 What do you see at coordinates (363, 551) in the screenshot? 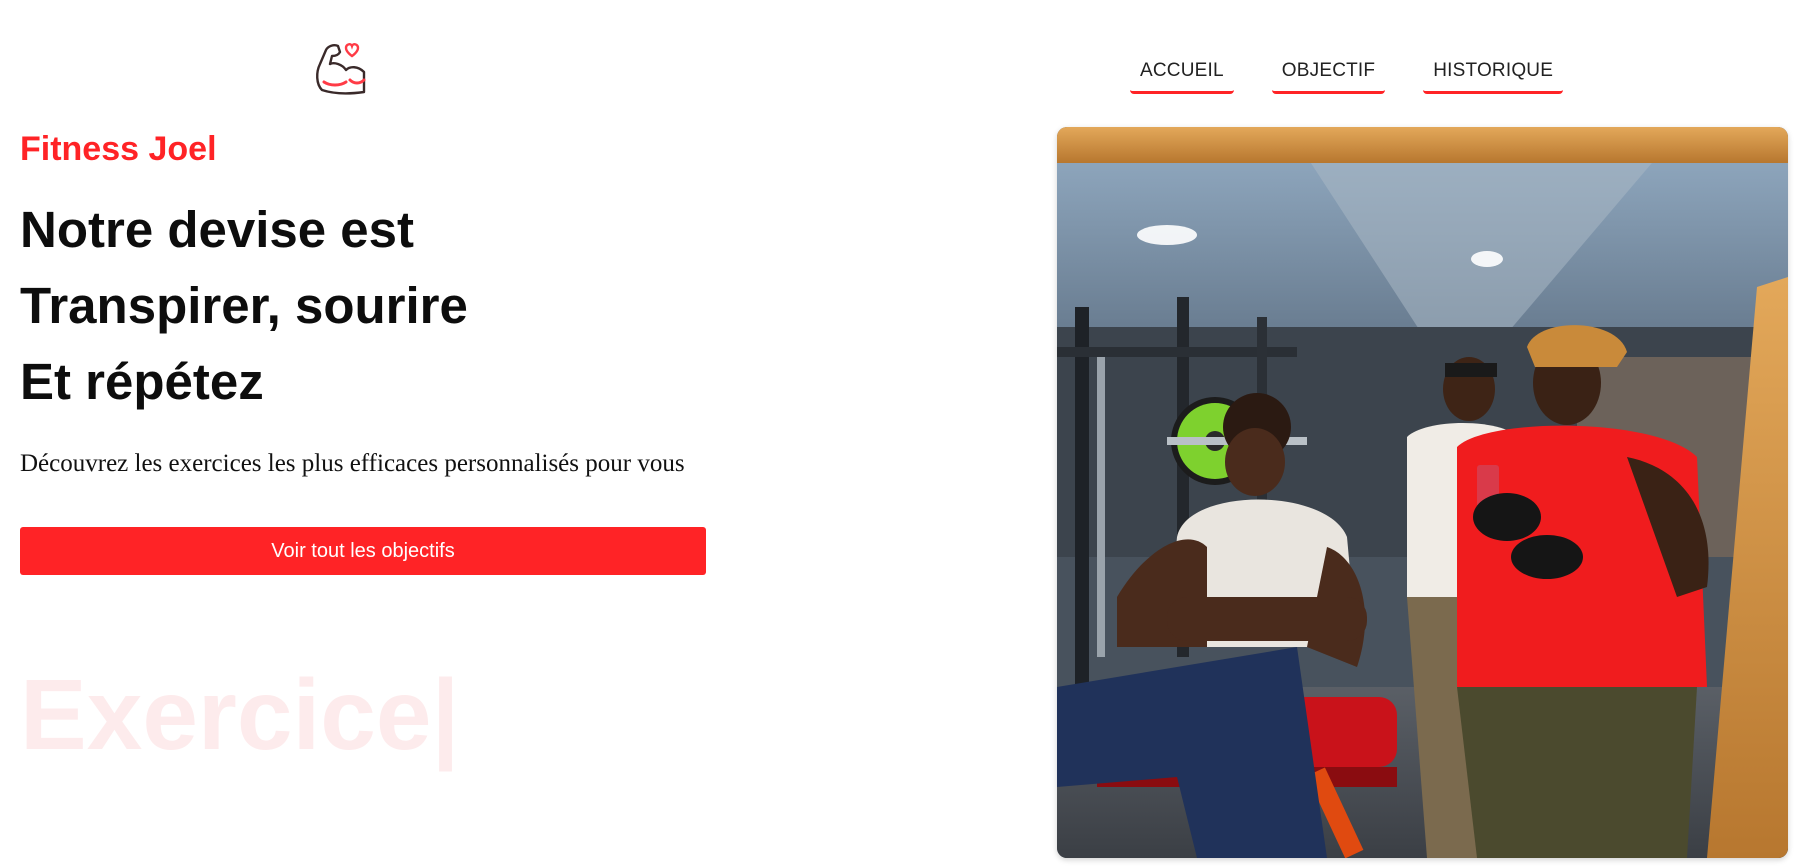
I see `see-all-goals-button: Voir tout les objectifs` at bounding box center [363, 551].